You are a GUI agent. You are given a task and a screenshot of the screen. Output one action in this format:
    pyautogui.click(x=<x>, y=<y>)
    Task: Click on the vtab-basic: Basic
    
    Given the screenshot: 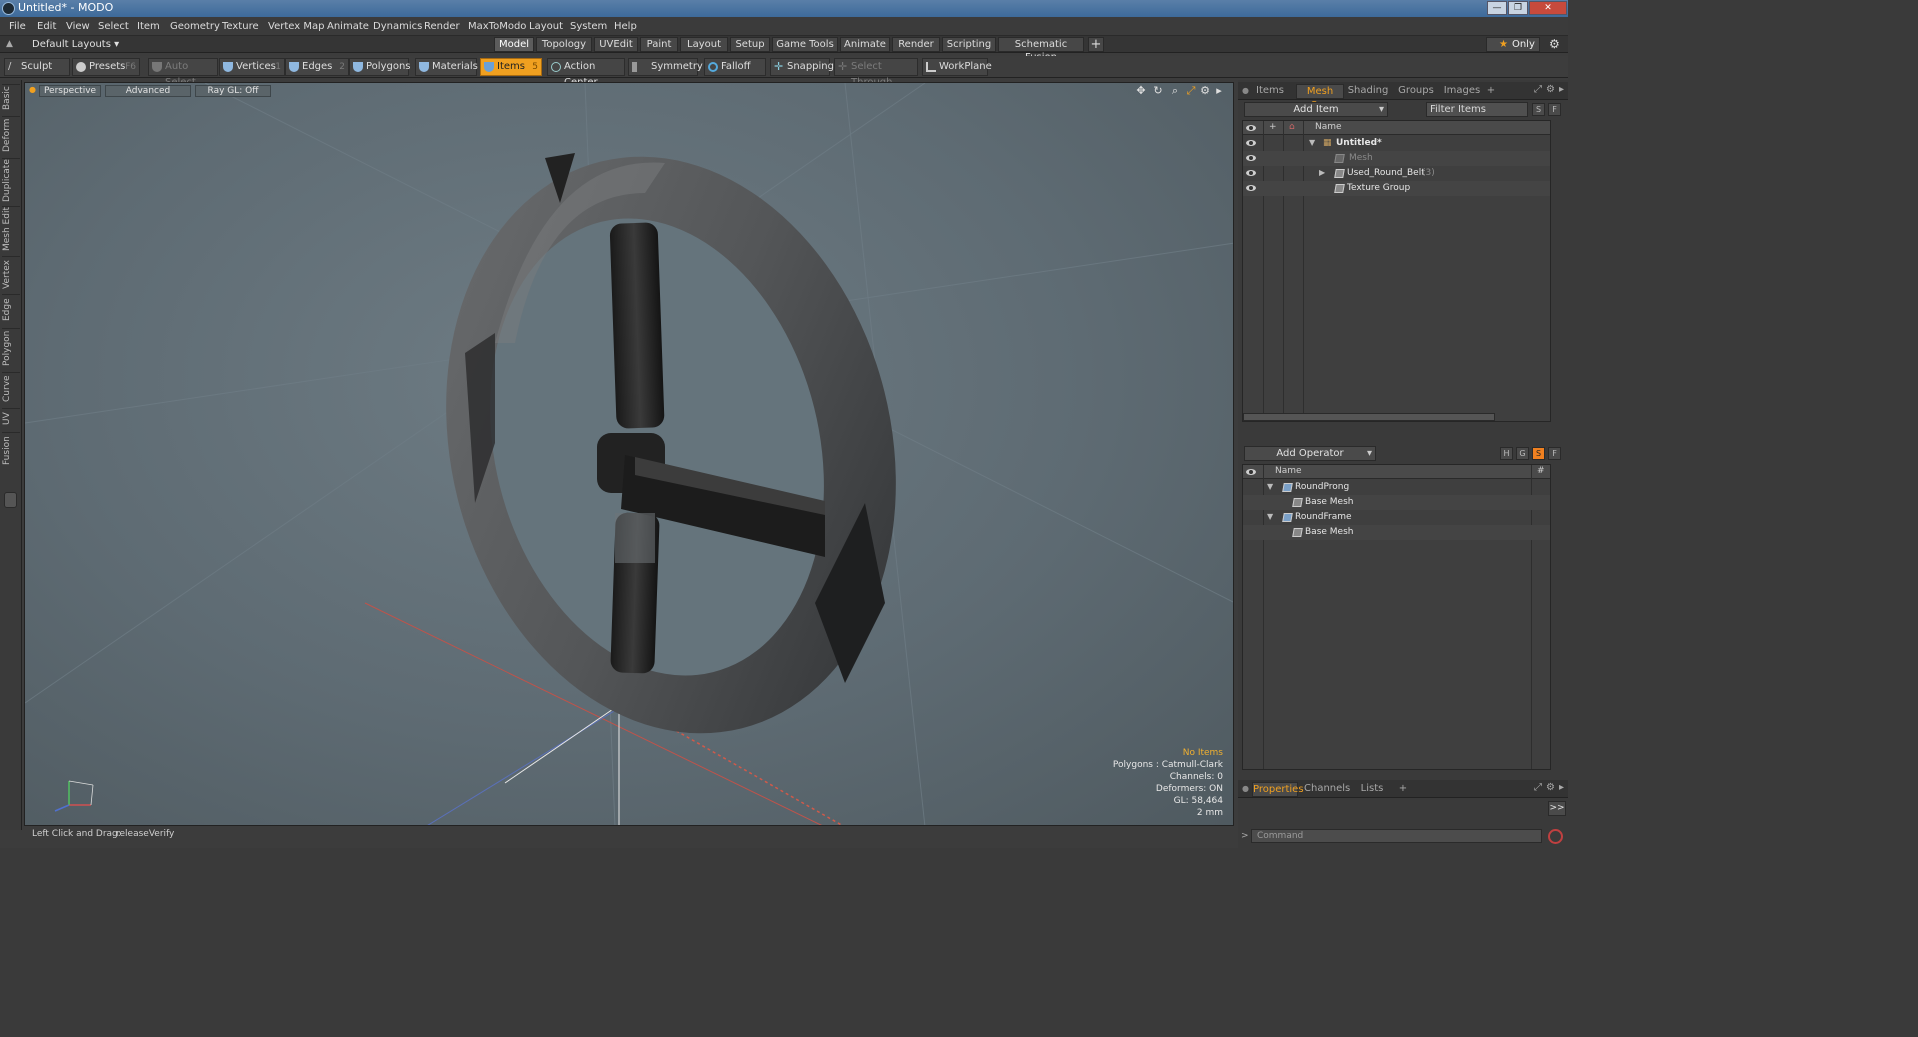 What is the action you would take?
    pyautogui.click(x=11, y=98)
    